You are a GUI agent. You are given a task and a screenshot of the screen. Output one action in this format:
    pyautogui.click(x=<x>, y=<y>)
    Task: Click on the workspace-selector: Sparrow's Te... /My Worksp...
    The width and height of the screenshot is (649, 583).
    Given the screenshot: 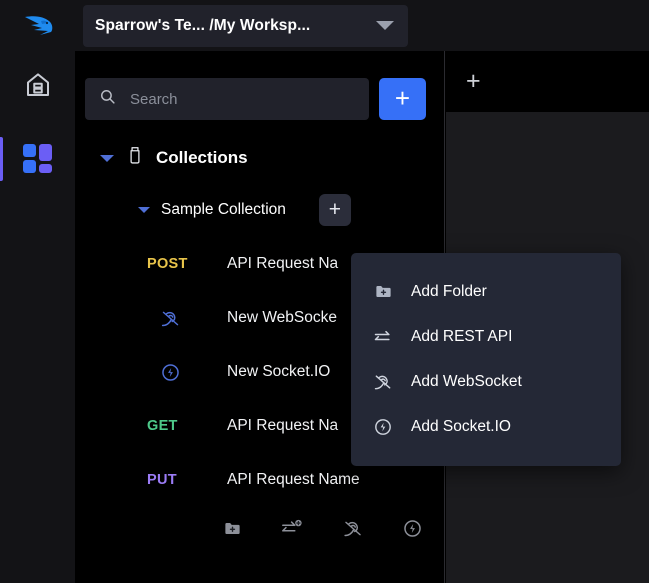 What is the action you would take?
    pyautogui.click(x=245, y=25)
    